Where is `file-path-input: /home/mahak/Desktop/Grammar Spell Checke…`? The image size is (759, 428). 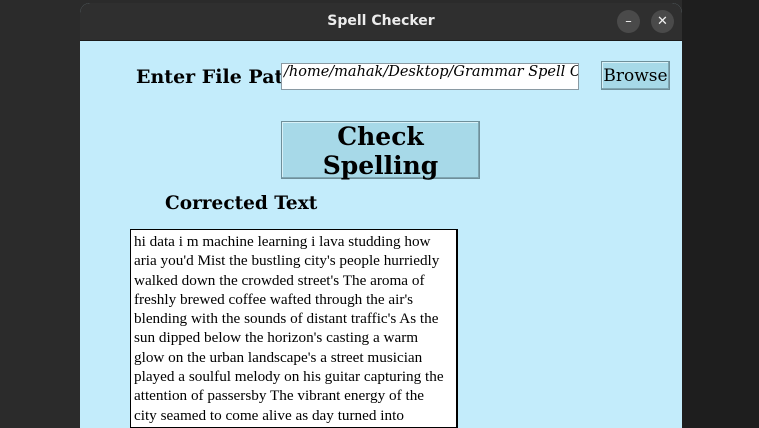
file-path-input: /home/mahak/Desktop/Grammar Spell Checke… is located at coordinates (430, 76).